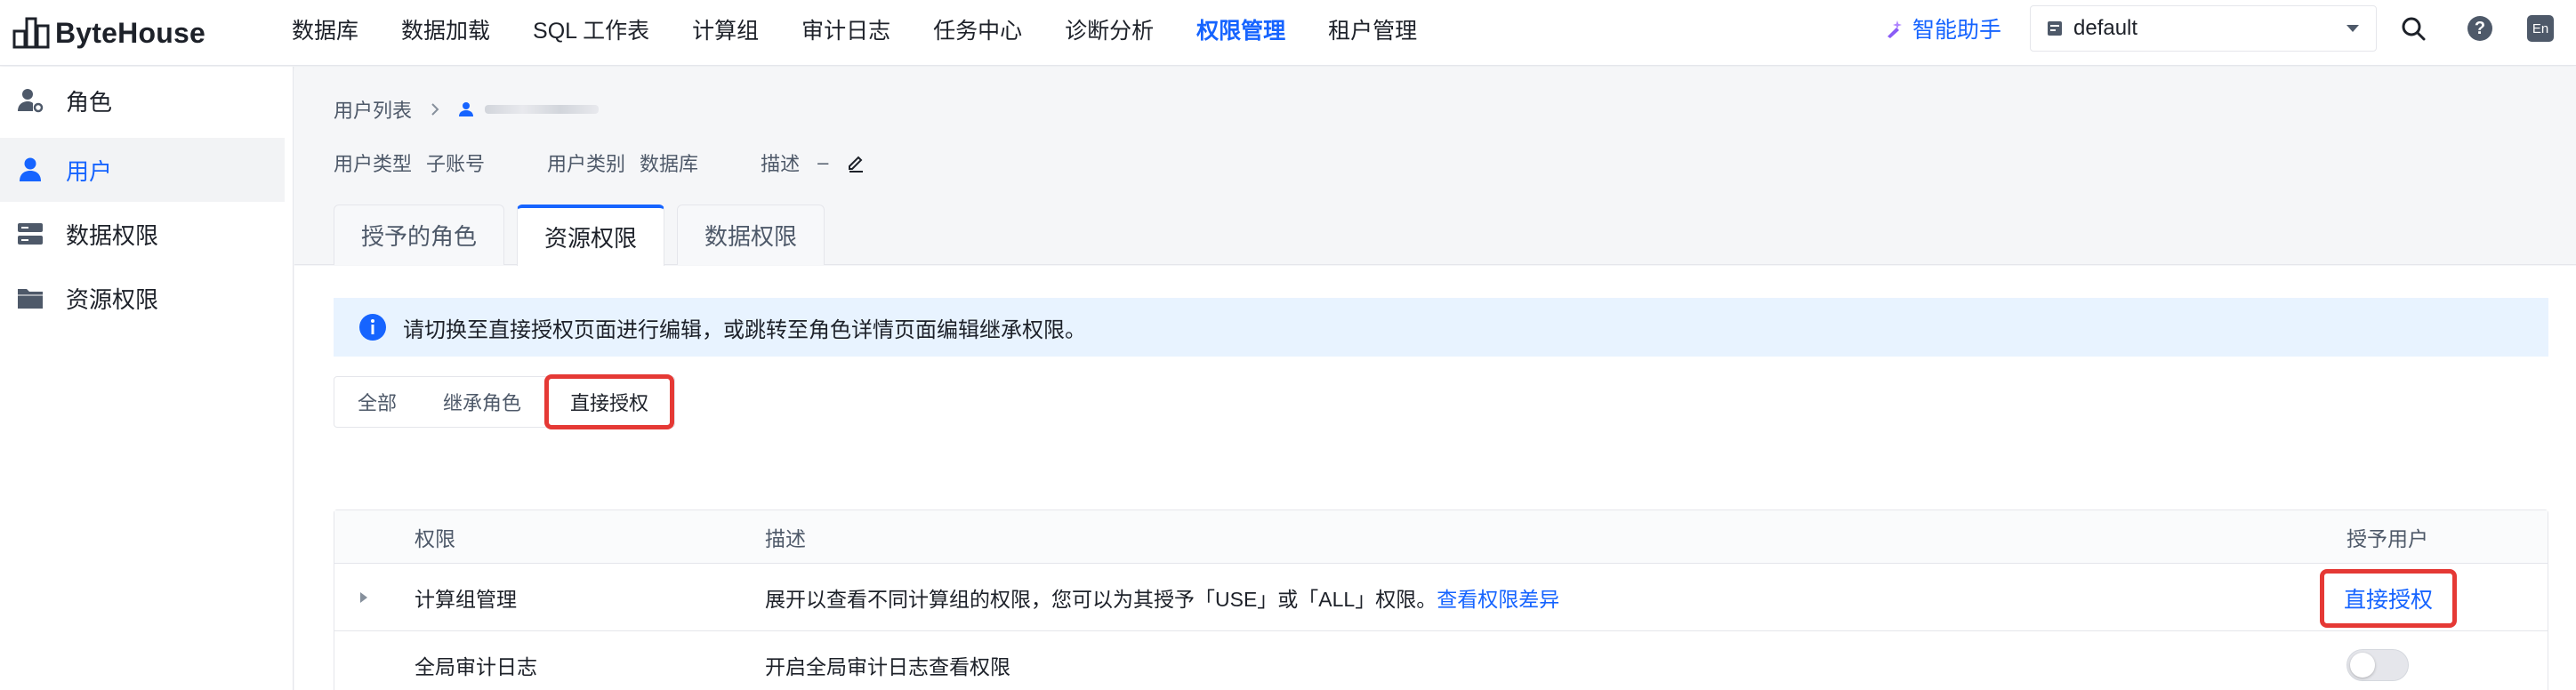 The width and height of the screenshot is (2576, 690). Describe the element at coordinates (887, 666) in the screenshot. I see `permission-description: 开启全局审计日志查看权限` at that location.